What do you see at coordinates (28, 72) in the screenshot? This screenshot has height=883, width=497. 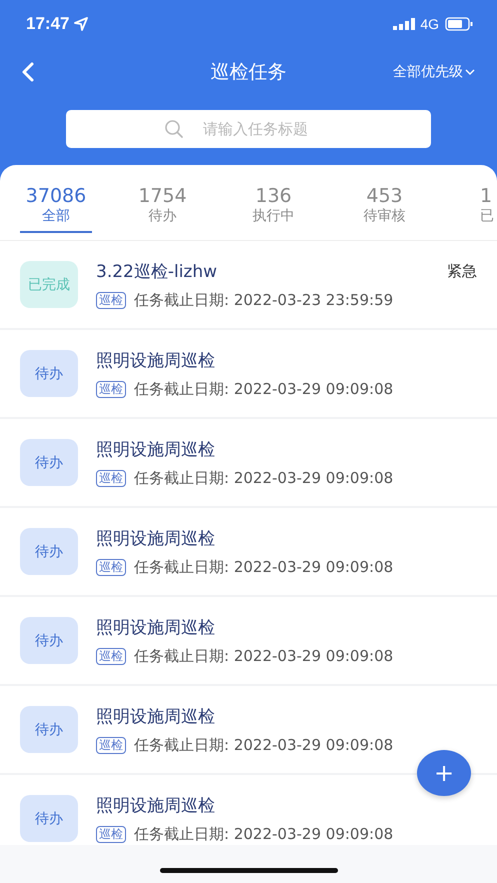 I see `back-icon` at bounding box center [28, 72].